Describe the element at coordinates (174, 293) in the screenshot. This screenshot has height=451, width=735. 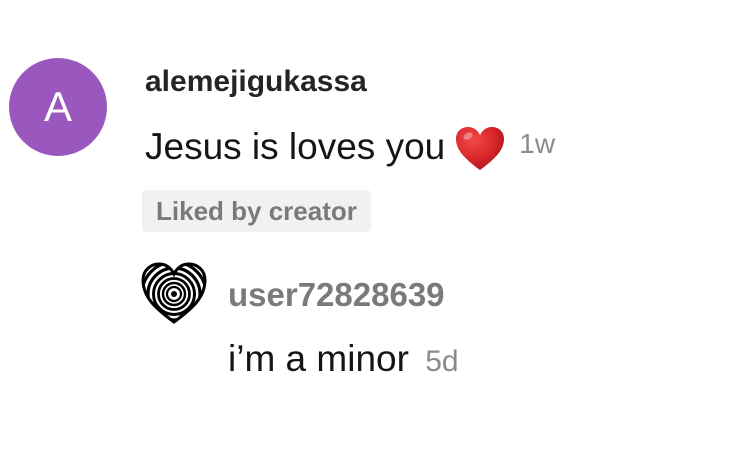
I see `heart-spiral-avatar-icon` at that location.